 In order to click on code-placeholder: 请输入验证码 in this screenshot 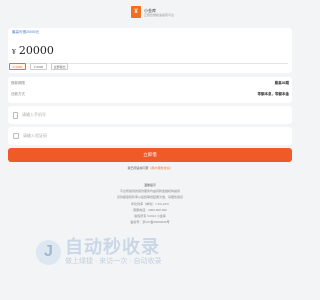, I will do `click(35, 135)`.